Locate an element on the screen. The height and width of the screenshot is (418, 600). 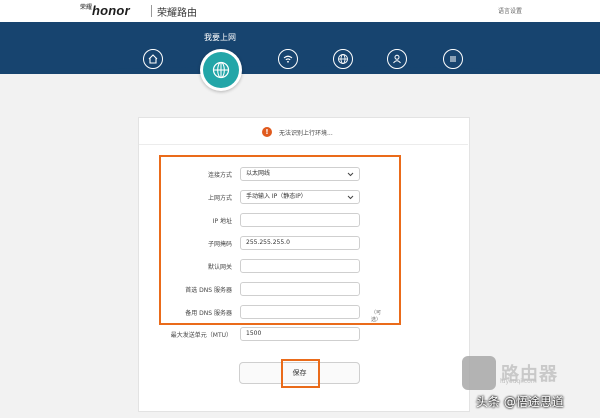
mtu-input: 1500 is located at coordinates (300, 334).